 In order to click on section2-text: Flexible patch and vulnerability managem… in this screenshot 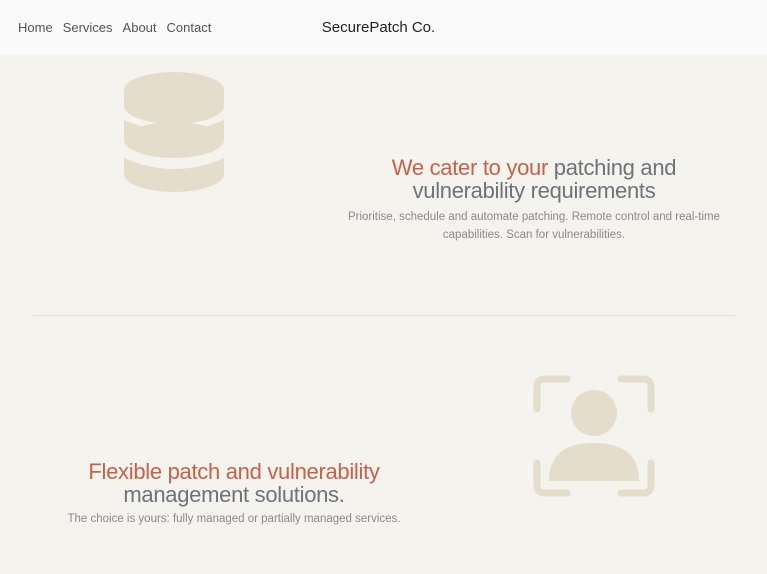, I will do `click(234, 494)`.